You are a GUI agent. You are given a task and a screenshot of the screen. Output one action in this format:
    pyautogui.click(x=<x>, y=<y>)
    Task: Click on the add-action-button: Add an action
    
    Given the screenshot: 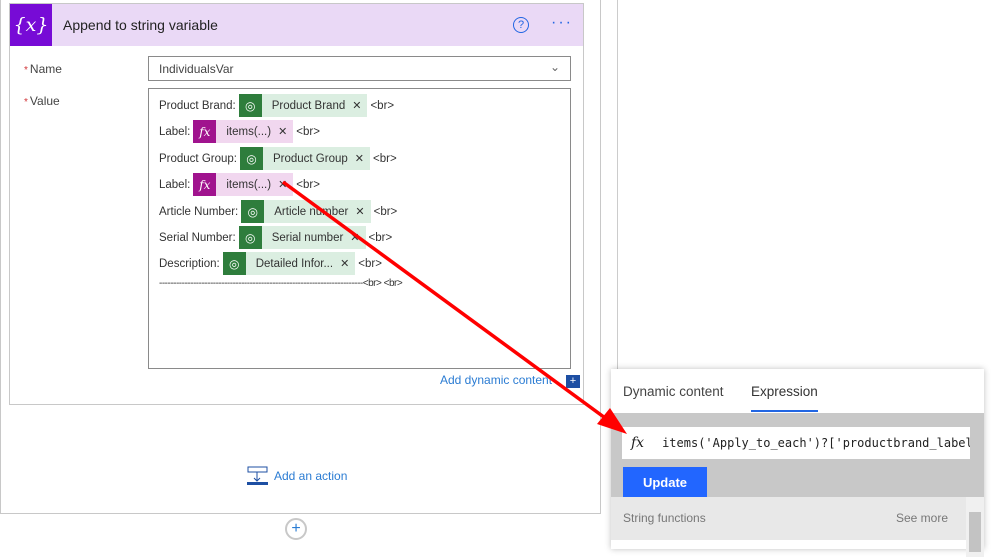 What is the action you would take?
    pyautogui.click(x=297, y=476)
    